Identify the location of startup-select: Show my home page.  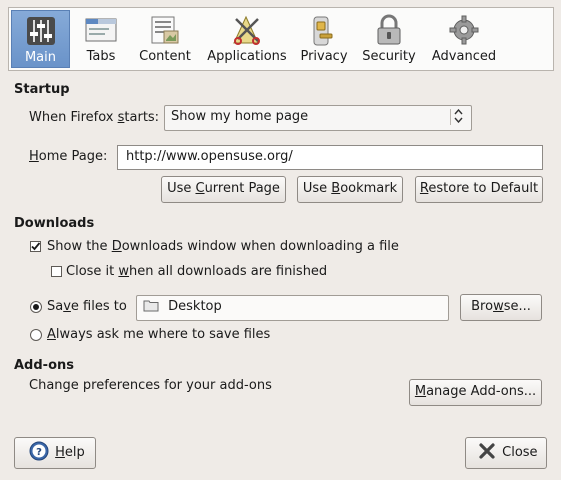
(318, 118).